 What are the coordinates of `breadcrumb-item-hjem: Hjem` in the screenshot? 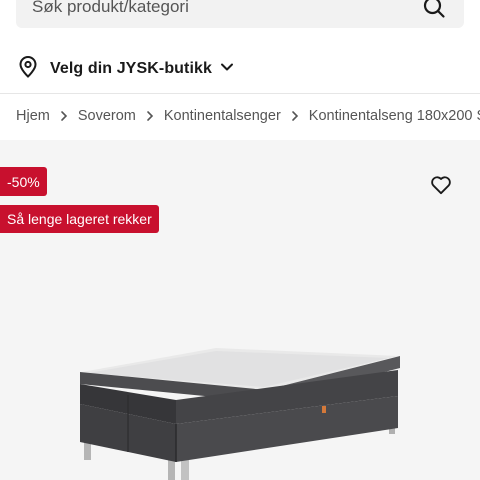 It's located at (33, 116).